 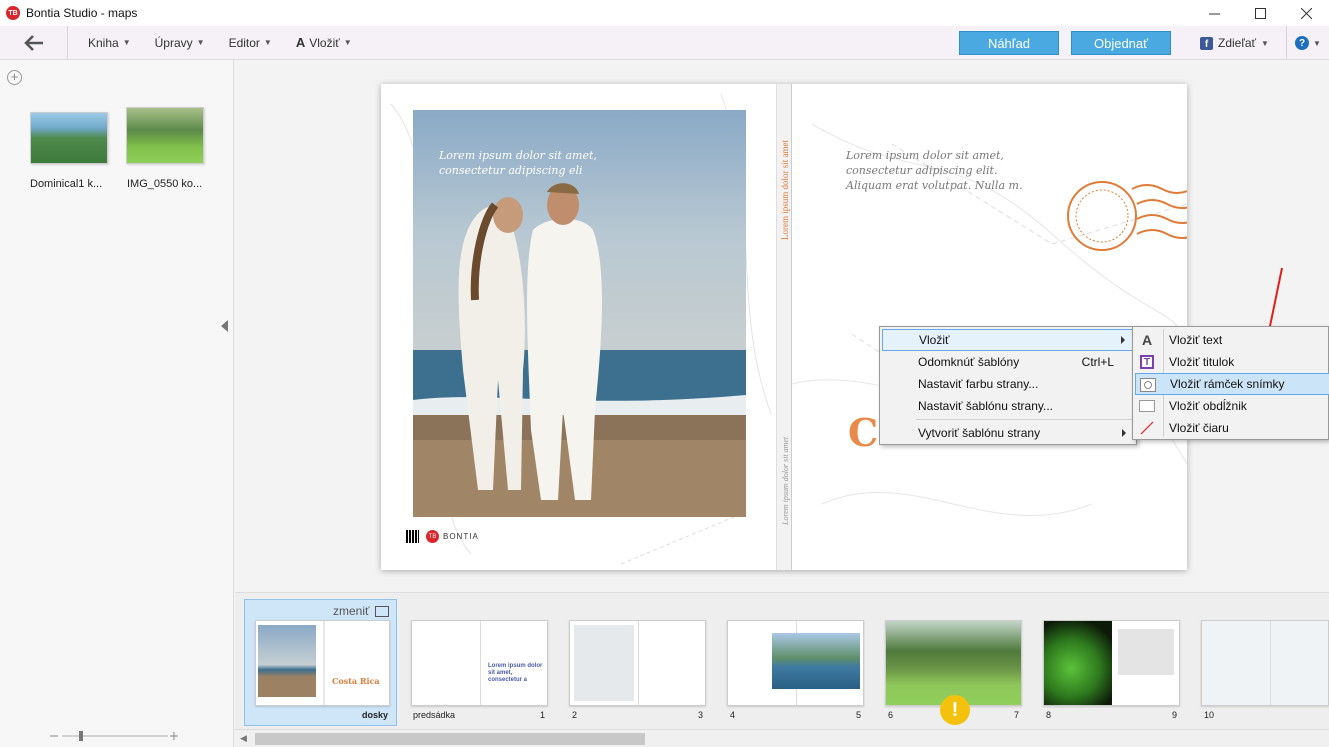 I want to click on menu-label: Vložiť, so click(x=324, y=42).